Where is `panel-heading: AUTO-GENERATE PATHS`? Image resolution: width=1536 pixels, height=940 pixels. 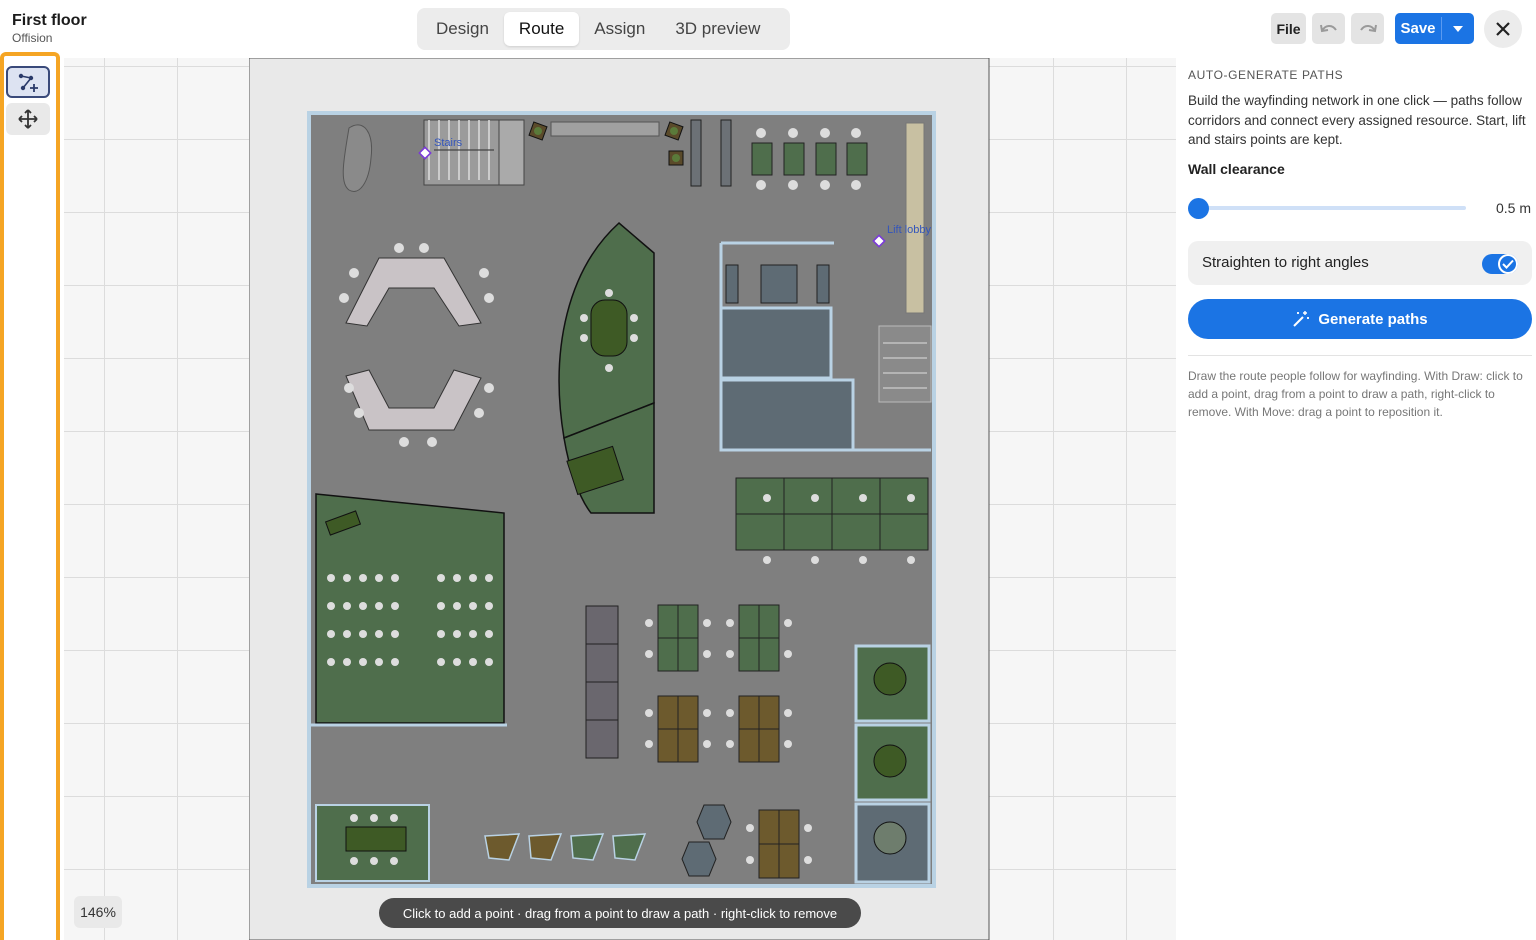
panel-heading: AUTO-GENERATE PATHS is located at coordinates (1266, 75).